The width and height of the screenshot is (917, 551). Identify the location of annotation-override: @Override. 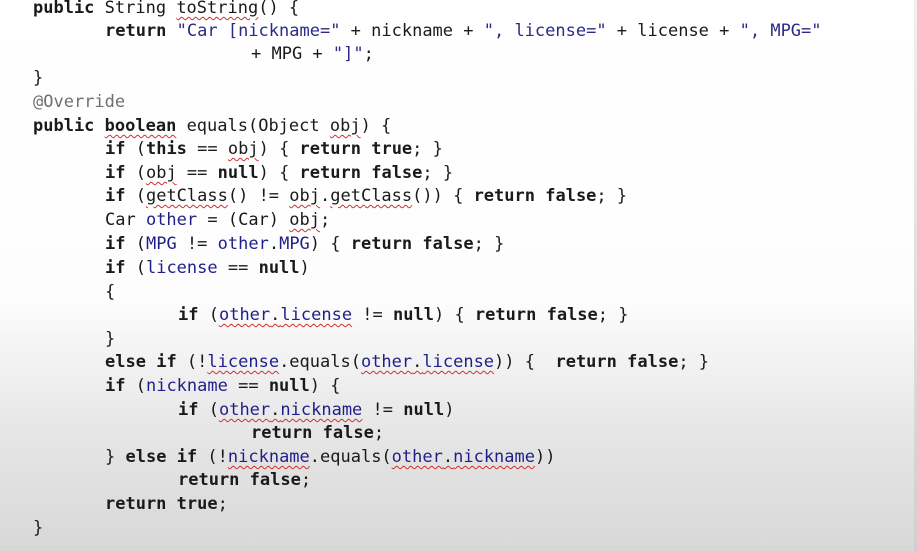
(79, 102).